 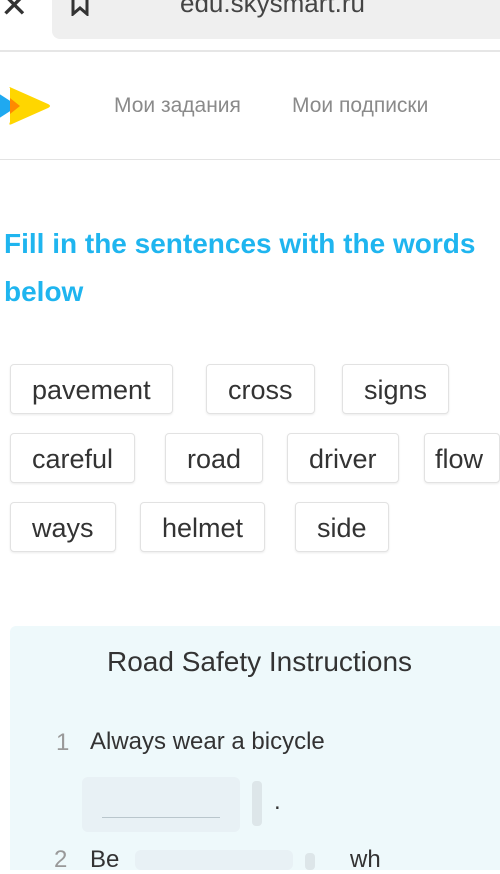 I want to click on word-chip: side, so click(x=342, y=527).